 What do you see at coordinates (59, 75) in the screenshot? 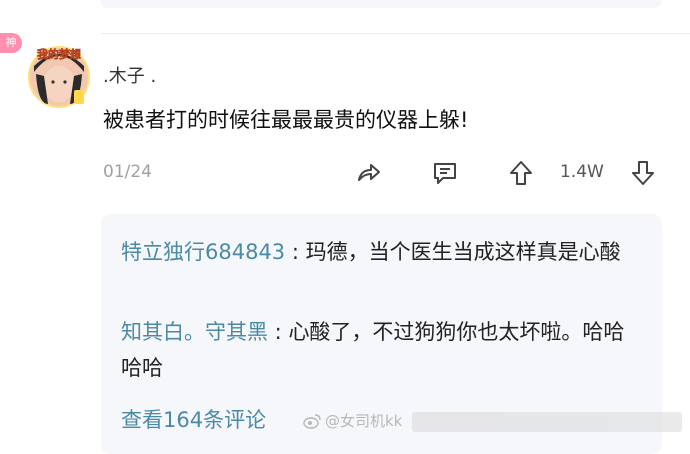
I see `avatar: 我的梦想` at bounding box center [59, 75].